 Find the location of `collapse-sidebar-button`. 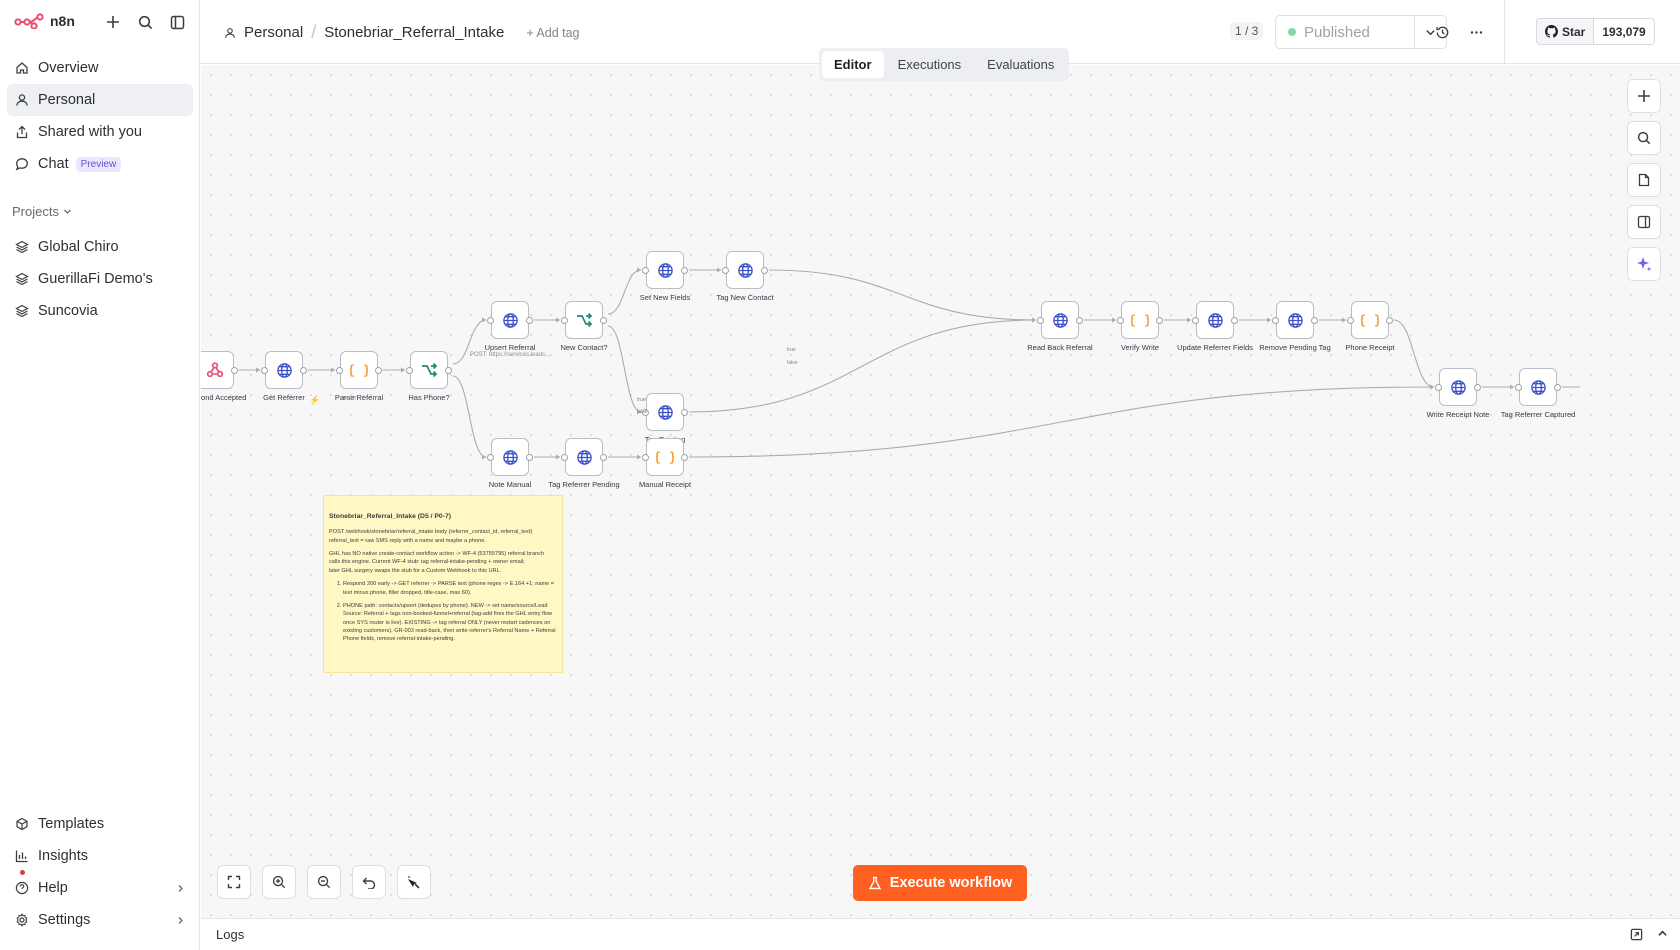

collapse-sidebar-button is located at coordinates (177, 22).